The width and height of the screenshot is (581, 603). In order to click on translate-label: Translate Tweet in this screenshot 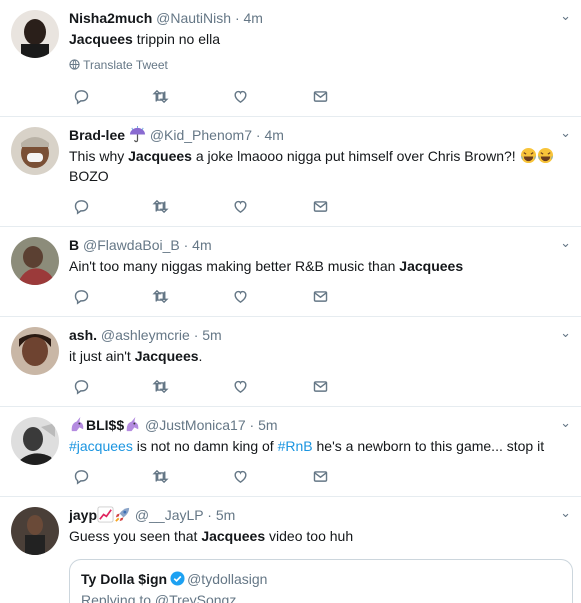, I will do `click(125, 65)`.